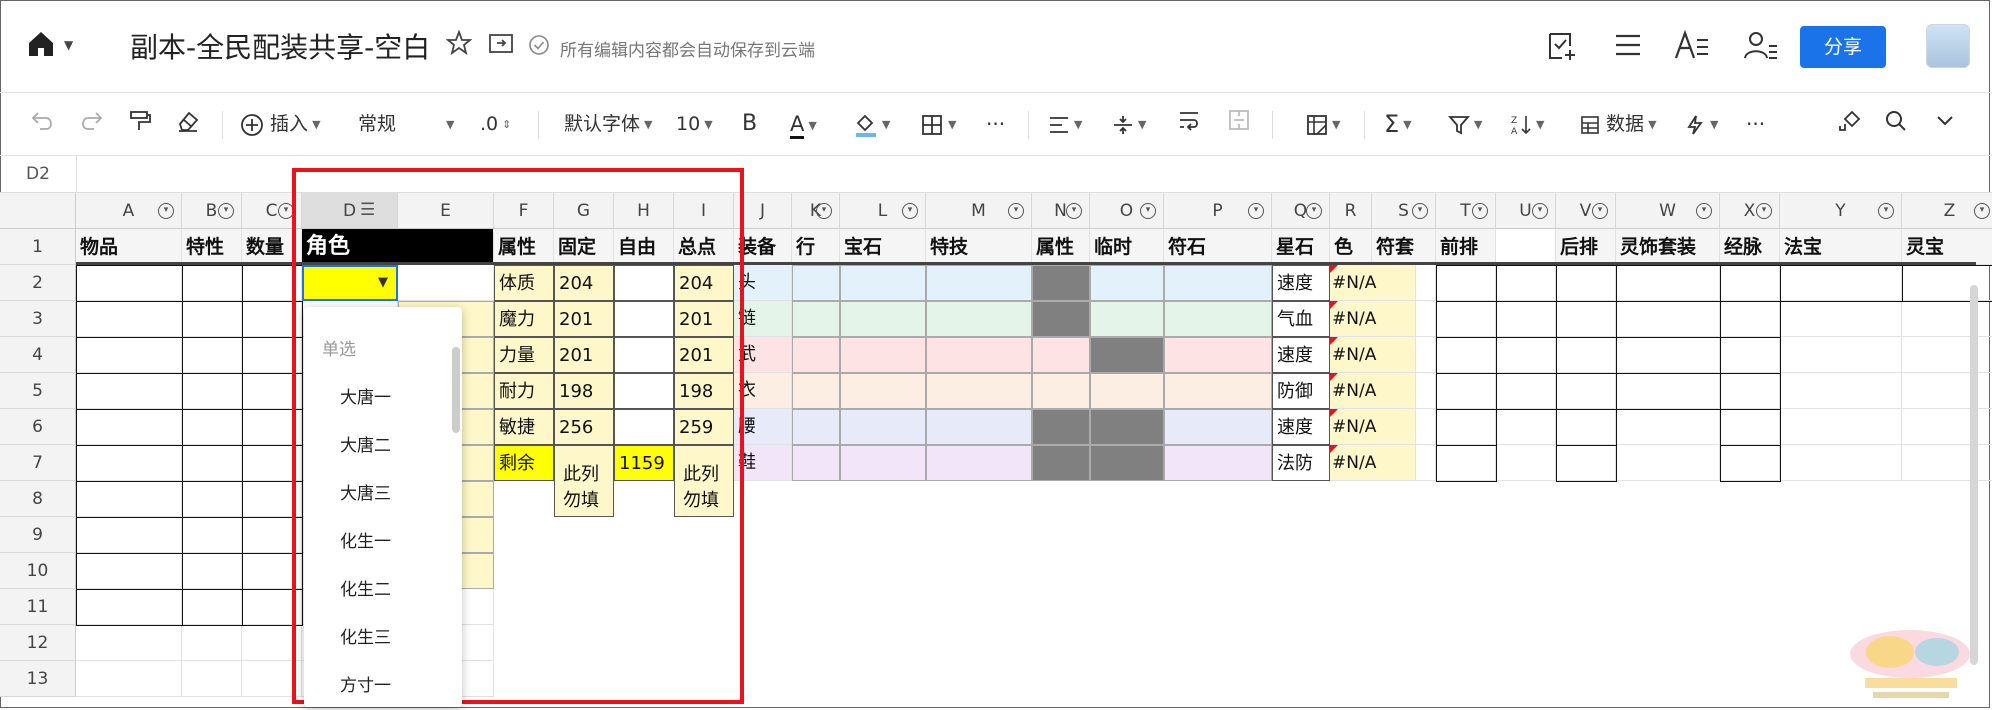 The width and height of the screenshot is (1992, 710). What do you see at coordinates (1373, 355) in the screenshot?
I see `color-cell: #N/A` at bounding box center [1373, 355].